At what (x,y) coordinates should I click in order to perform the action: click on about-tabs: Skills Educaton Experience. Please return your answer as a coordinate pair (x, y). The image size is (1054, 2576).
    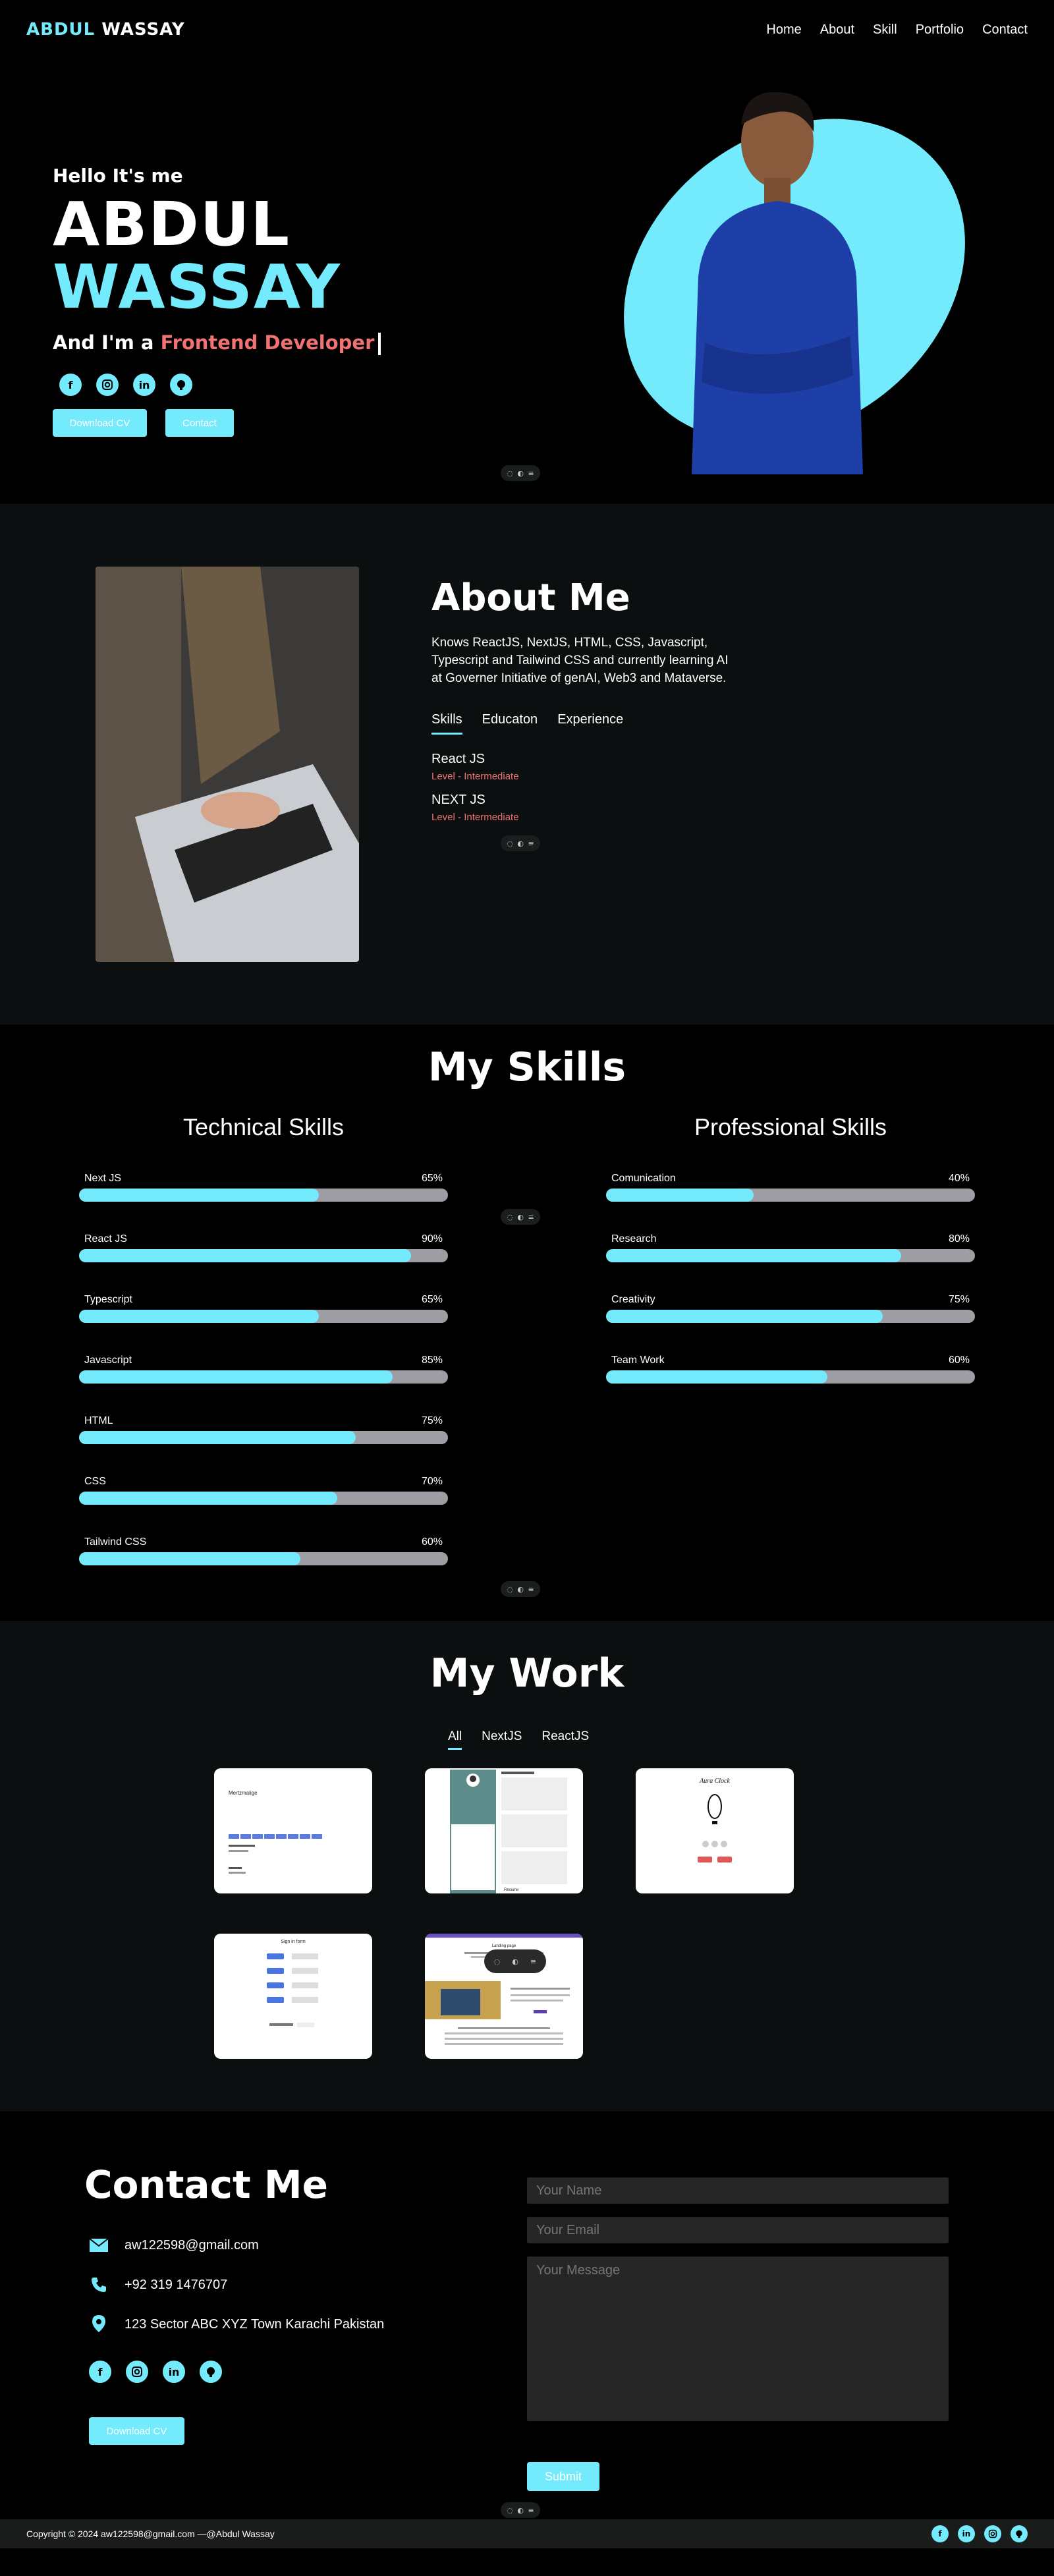
    Looking at the image, I should click on (586, 723).